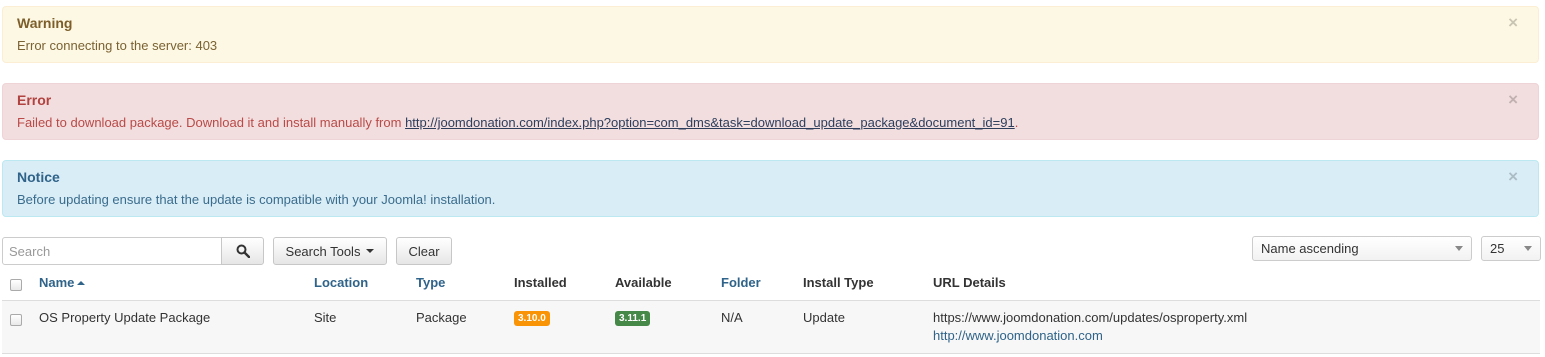 Image resolution: width=1545 pixels, height=357 pixels. Describe the element at coordinates (643, 282) in the screenshot. I see `column-header-available: Available` at that location.